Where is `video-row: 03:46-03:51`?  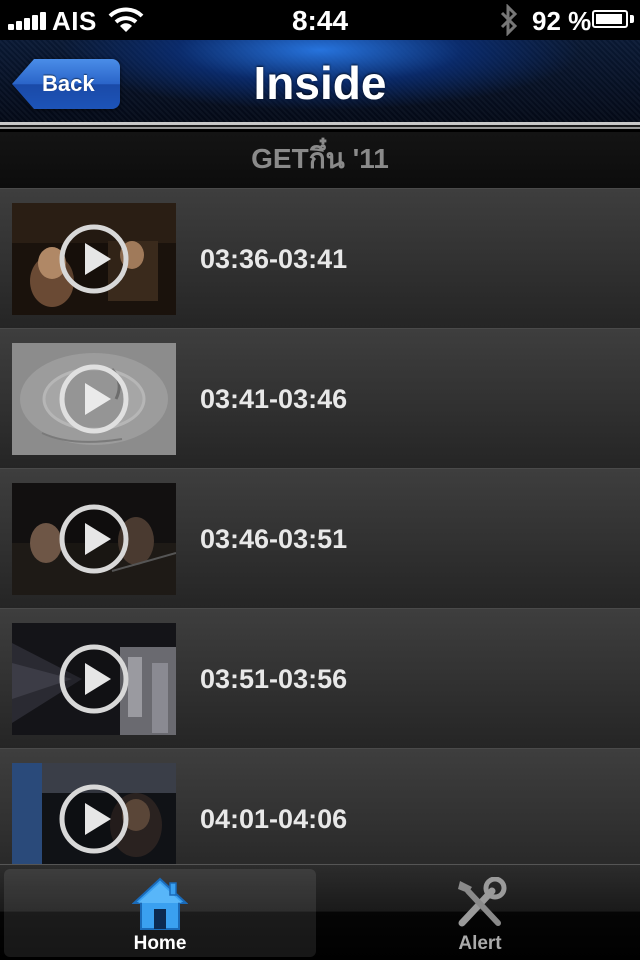 video-row: 03:46-03:51 is located at coordinates (320, 538).